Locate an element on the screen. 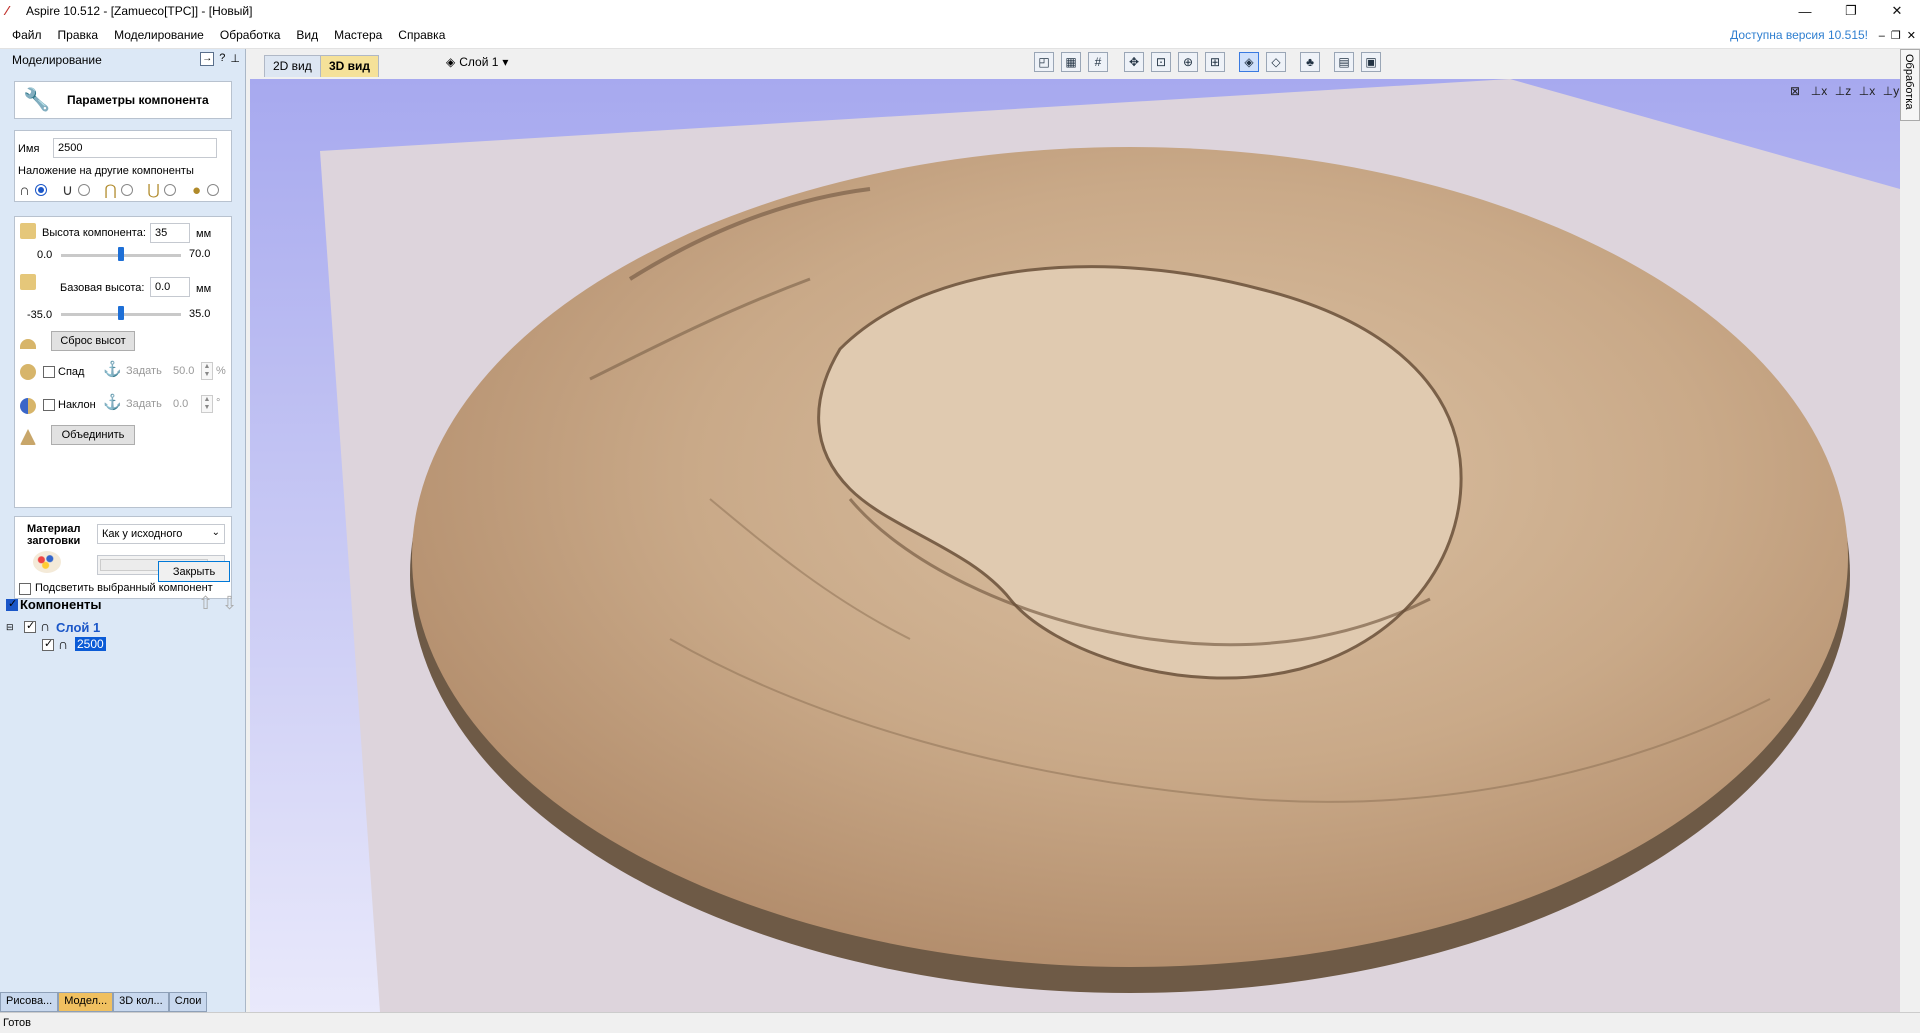 The image size is (1920, 1033). grid-icon: # is located at coordinates (1098, 62).